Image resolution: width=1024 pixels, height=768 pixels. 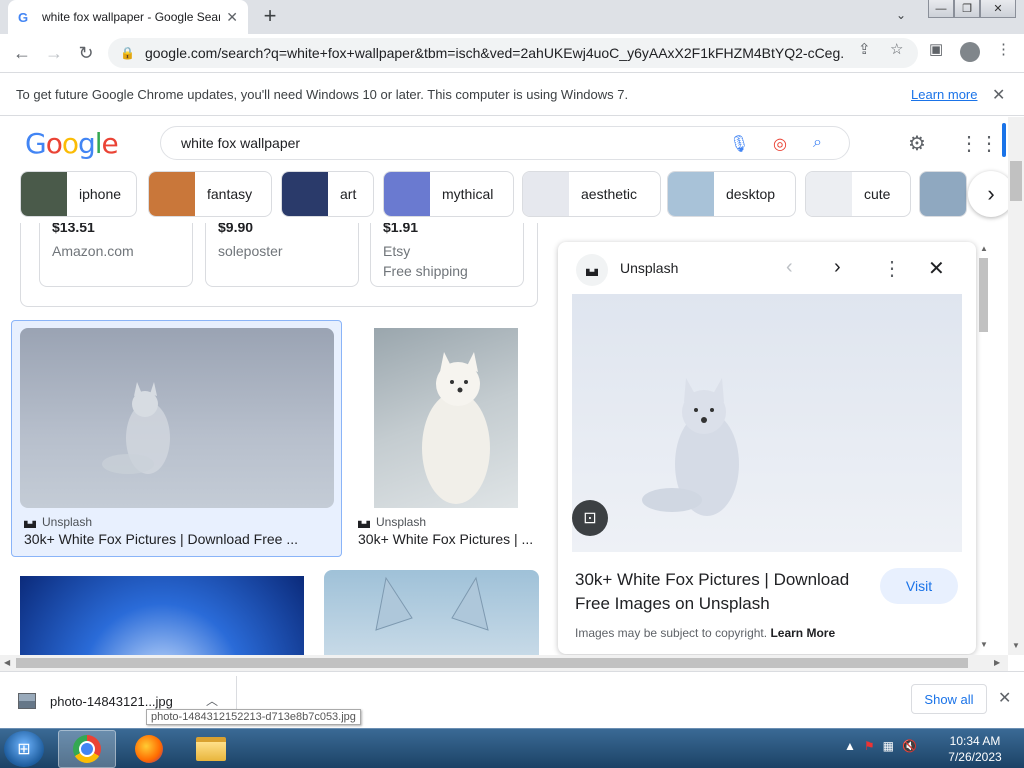 What do you see at coordinates (936, 268) in the screenshot?
I see `close-panel-icon: ✕` at bounding box center [936, 268].